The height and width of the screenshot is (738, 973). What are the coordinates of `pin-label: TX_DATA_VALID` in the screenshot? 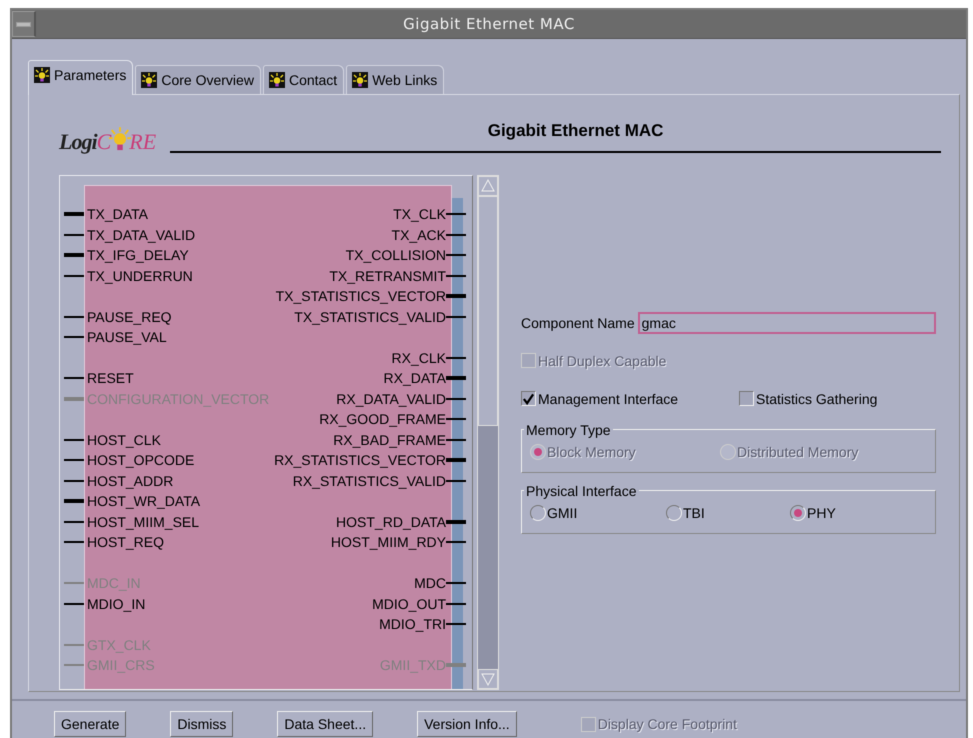 It's located at (141, 235).